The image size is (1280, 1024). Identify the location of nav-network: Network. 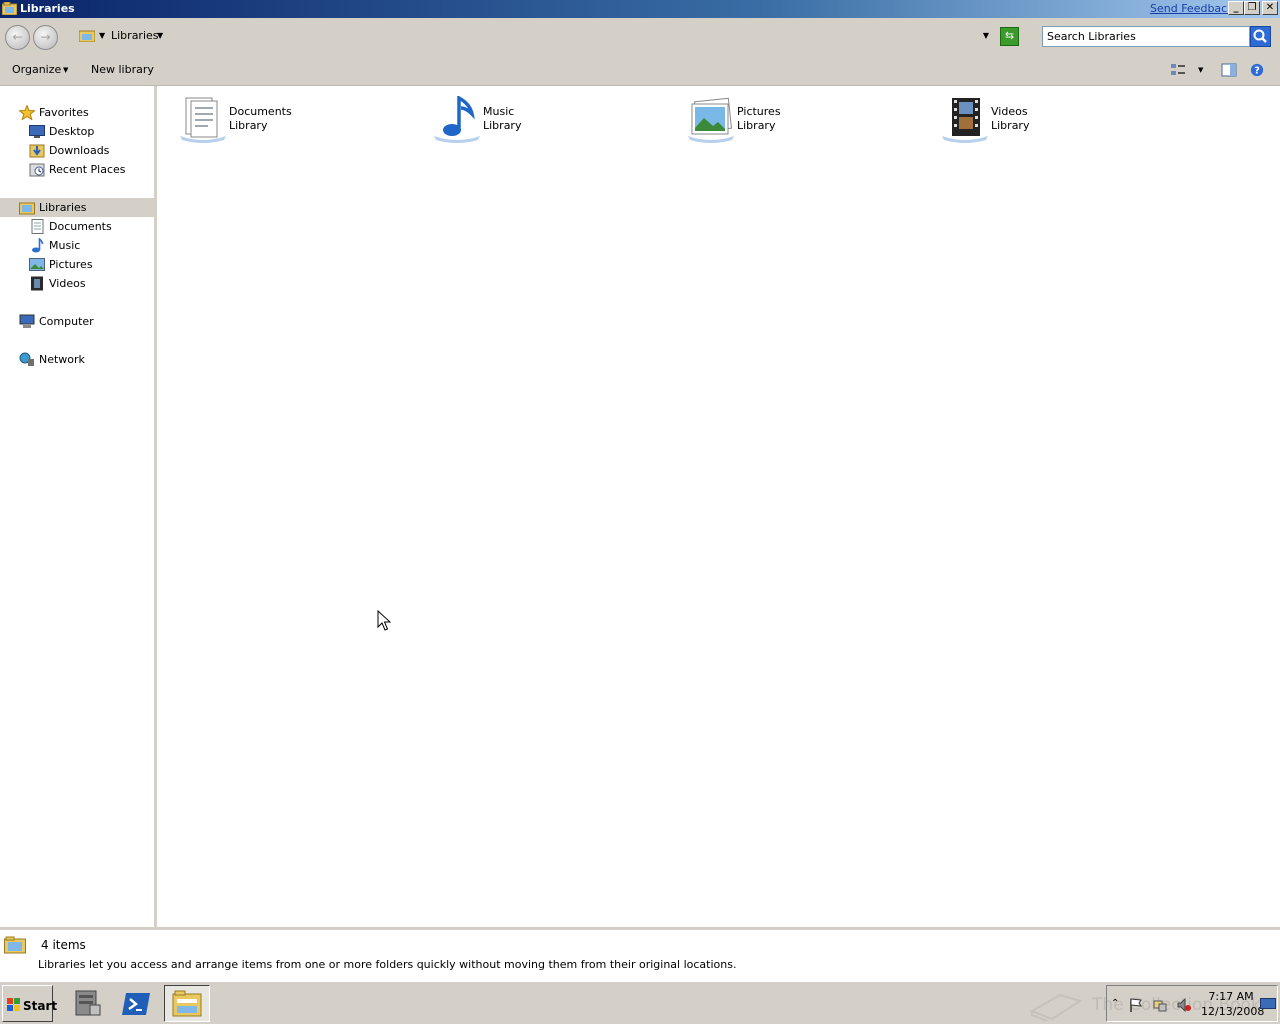
(78, 359).